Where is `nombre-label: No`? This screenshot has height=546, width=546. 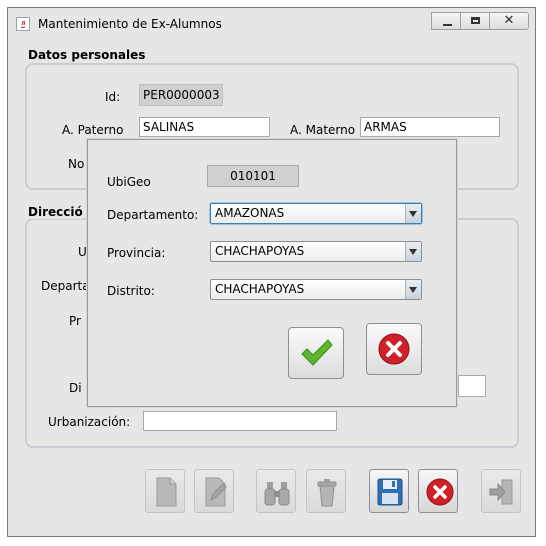 nombre-label: No is located at coordinates (76, 164).